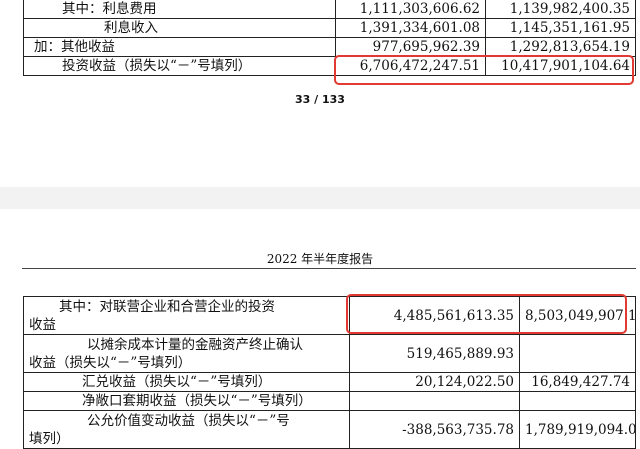 The image size is (640, 449). What do you see at coordinates (434, 353) in the screenshot?
I see `value-cell: 519,465,889.93` at bounding box center [434, 353].